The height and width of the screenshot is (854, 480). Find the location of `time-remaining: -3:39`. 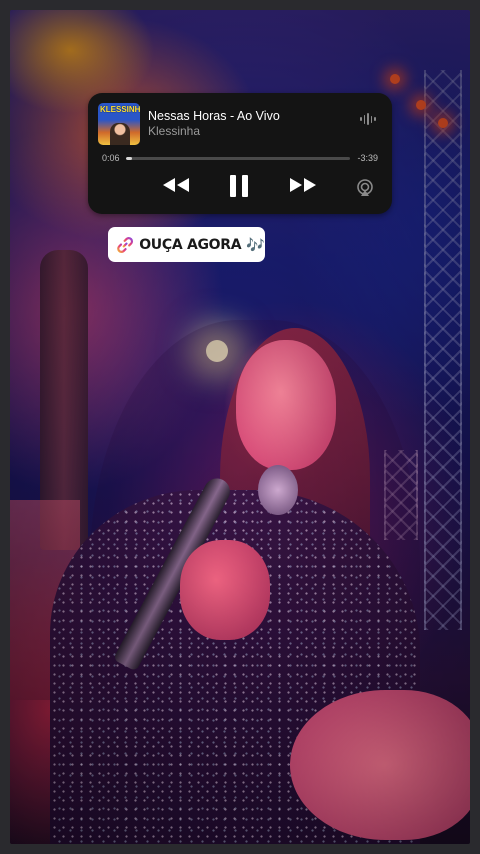

time-remaining: -3:39 is located at coordinates (367, 158).